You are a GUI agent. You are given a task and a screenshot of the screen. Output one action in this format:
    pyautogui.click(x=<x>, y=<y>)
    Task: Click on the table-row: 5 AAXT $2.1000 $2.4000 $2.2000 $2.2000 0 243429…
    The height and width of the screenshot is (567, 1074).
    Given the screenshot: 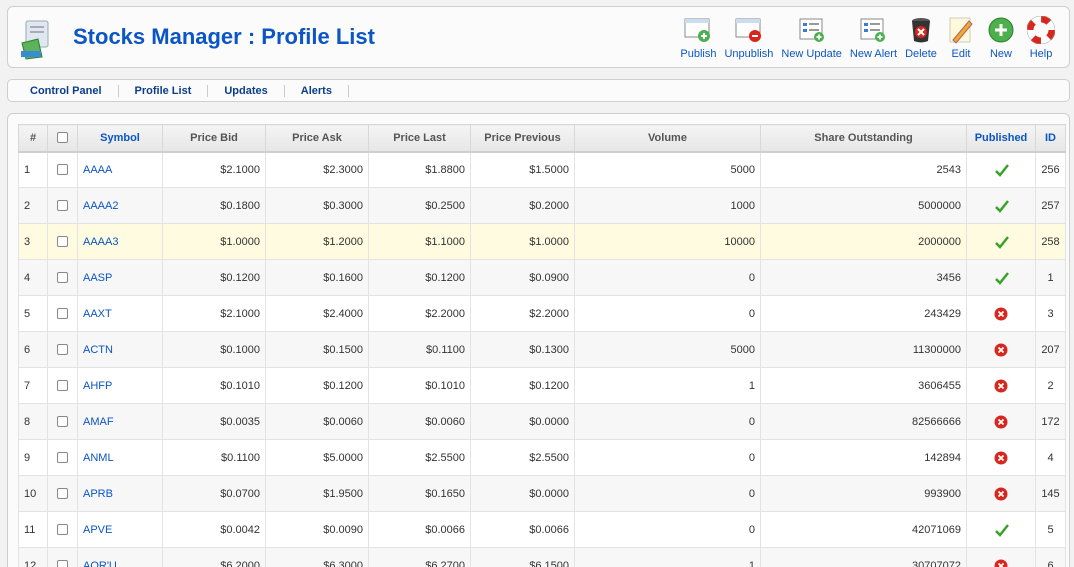 What is the action you would take?
    pyautogui.click(x=542, y=313)
    